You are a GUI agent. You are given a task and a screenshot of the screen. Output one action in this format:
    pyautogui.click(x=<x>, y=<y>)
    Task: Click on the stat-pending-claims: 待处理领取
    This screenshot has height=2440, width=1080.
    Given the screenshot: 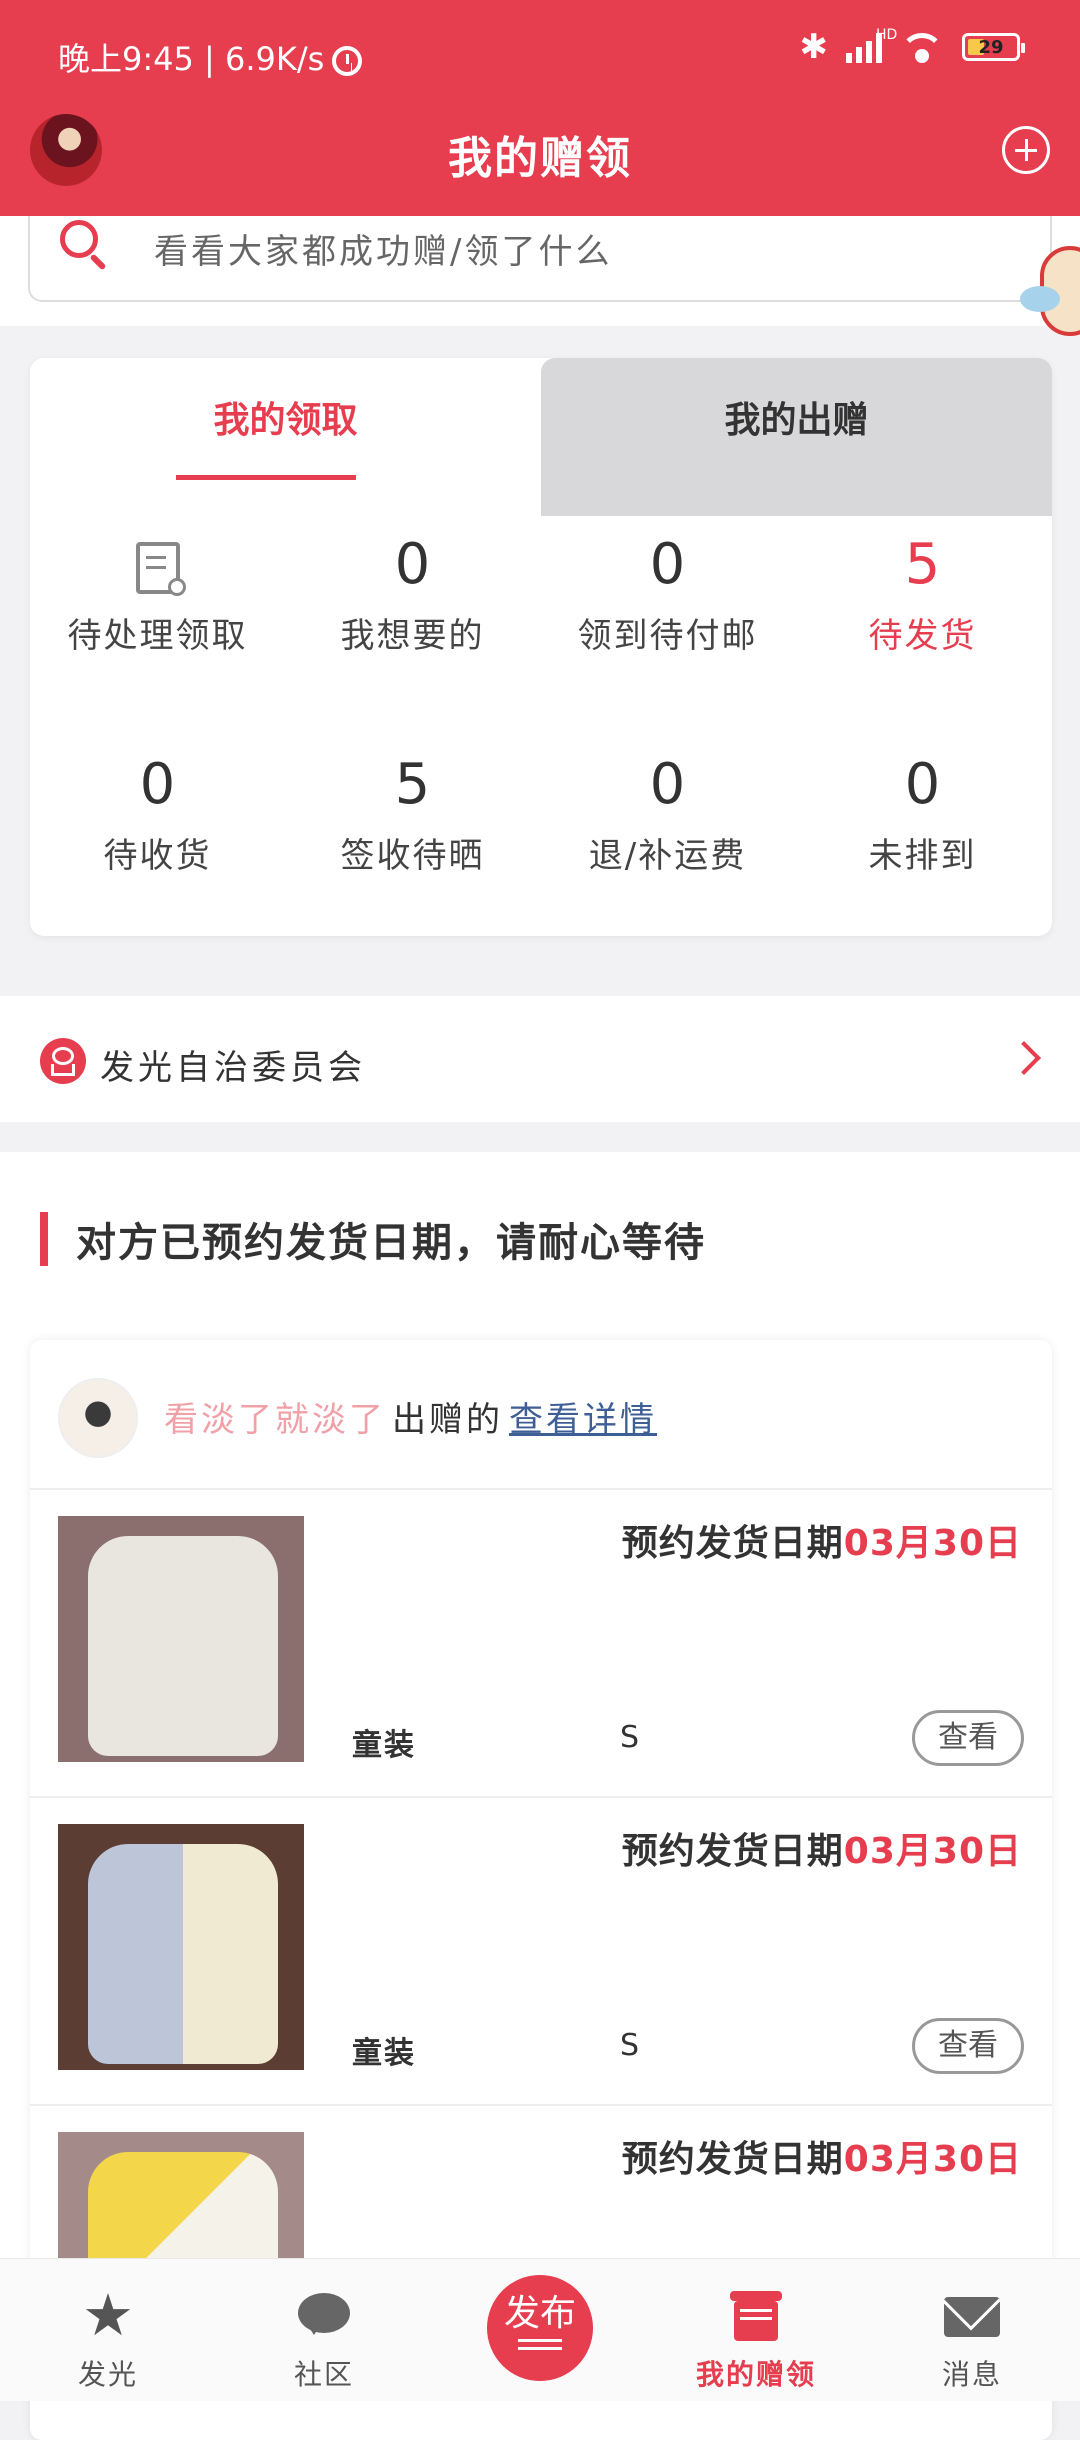 What is the action you would take?
    pyautogui.click(x=157, y=593)
    